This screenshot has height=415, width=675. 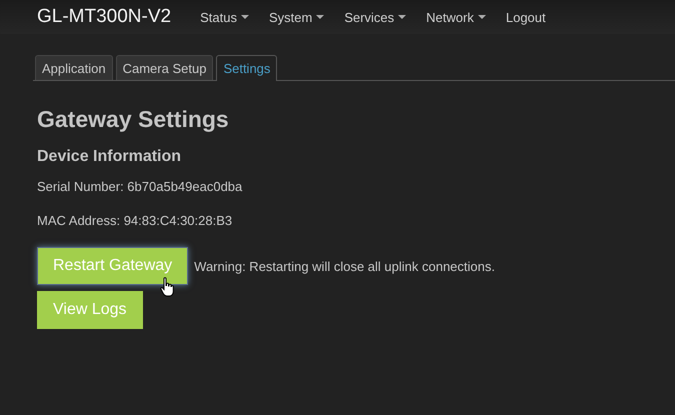 What do you see at coordinates (526, 17) in the screenshot?
I see `nav-menu-item: Logout` at bounding box center [526, 17].